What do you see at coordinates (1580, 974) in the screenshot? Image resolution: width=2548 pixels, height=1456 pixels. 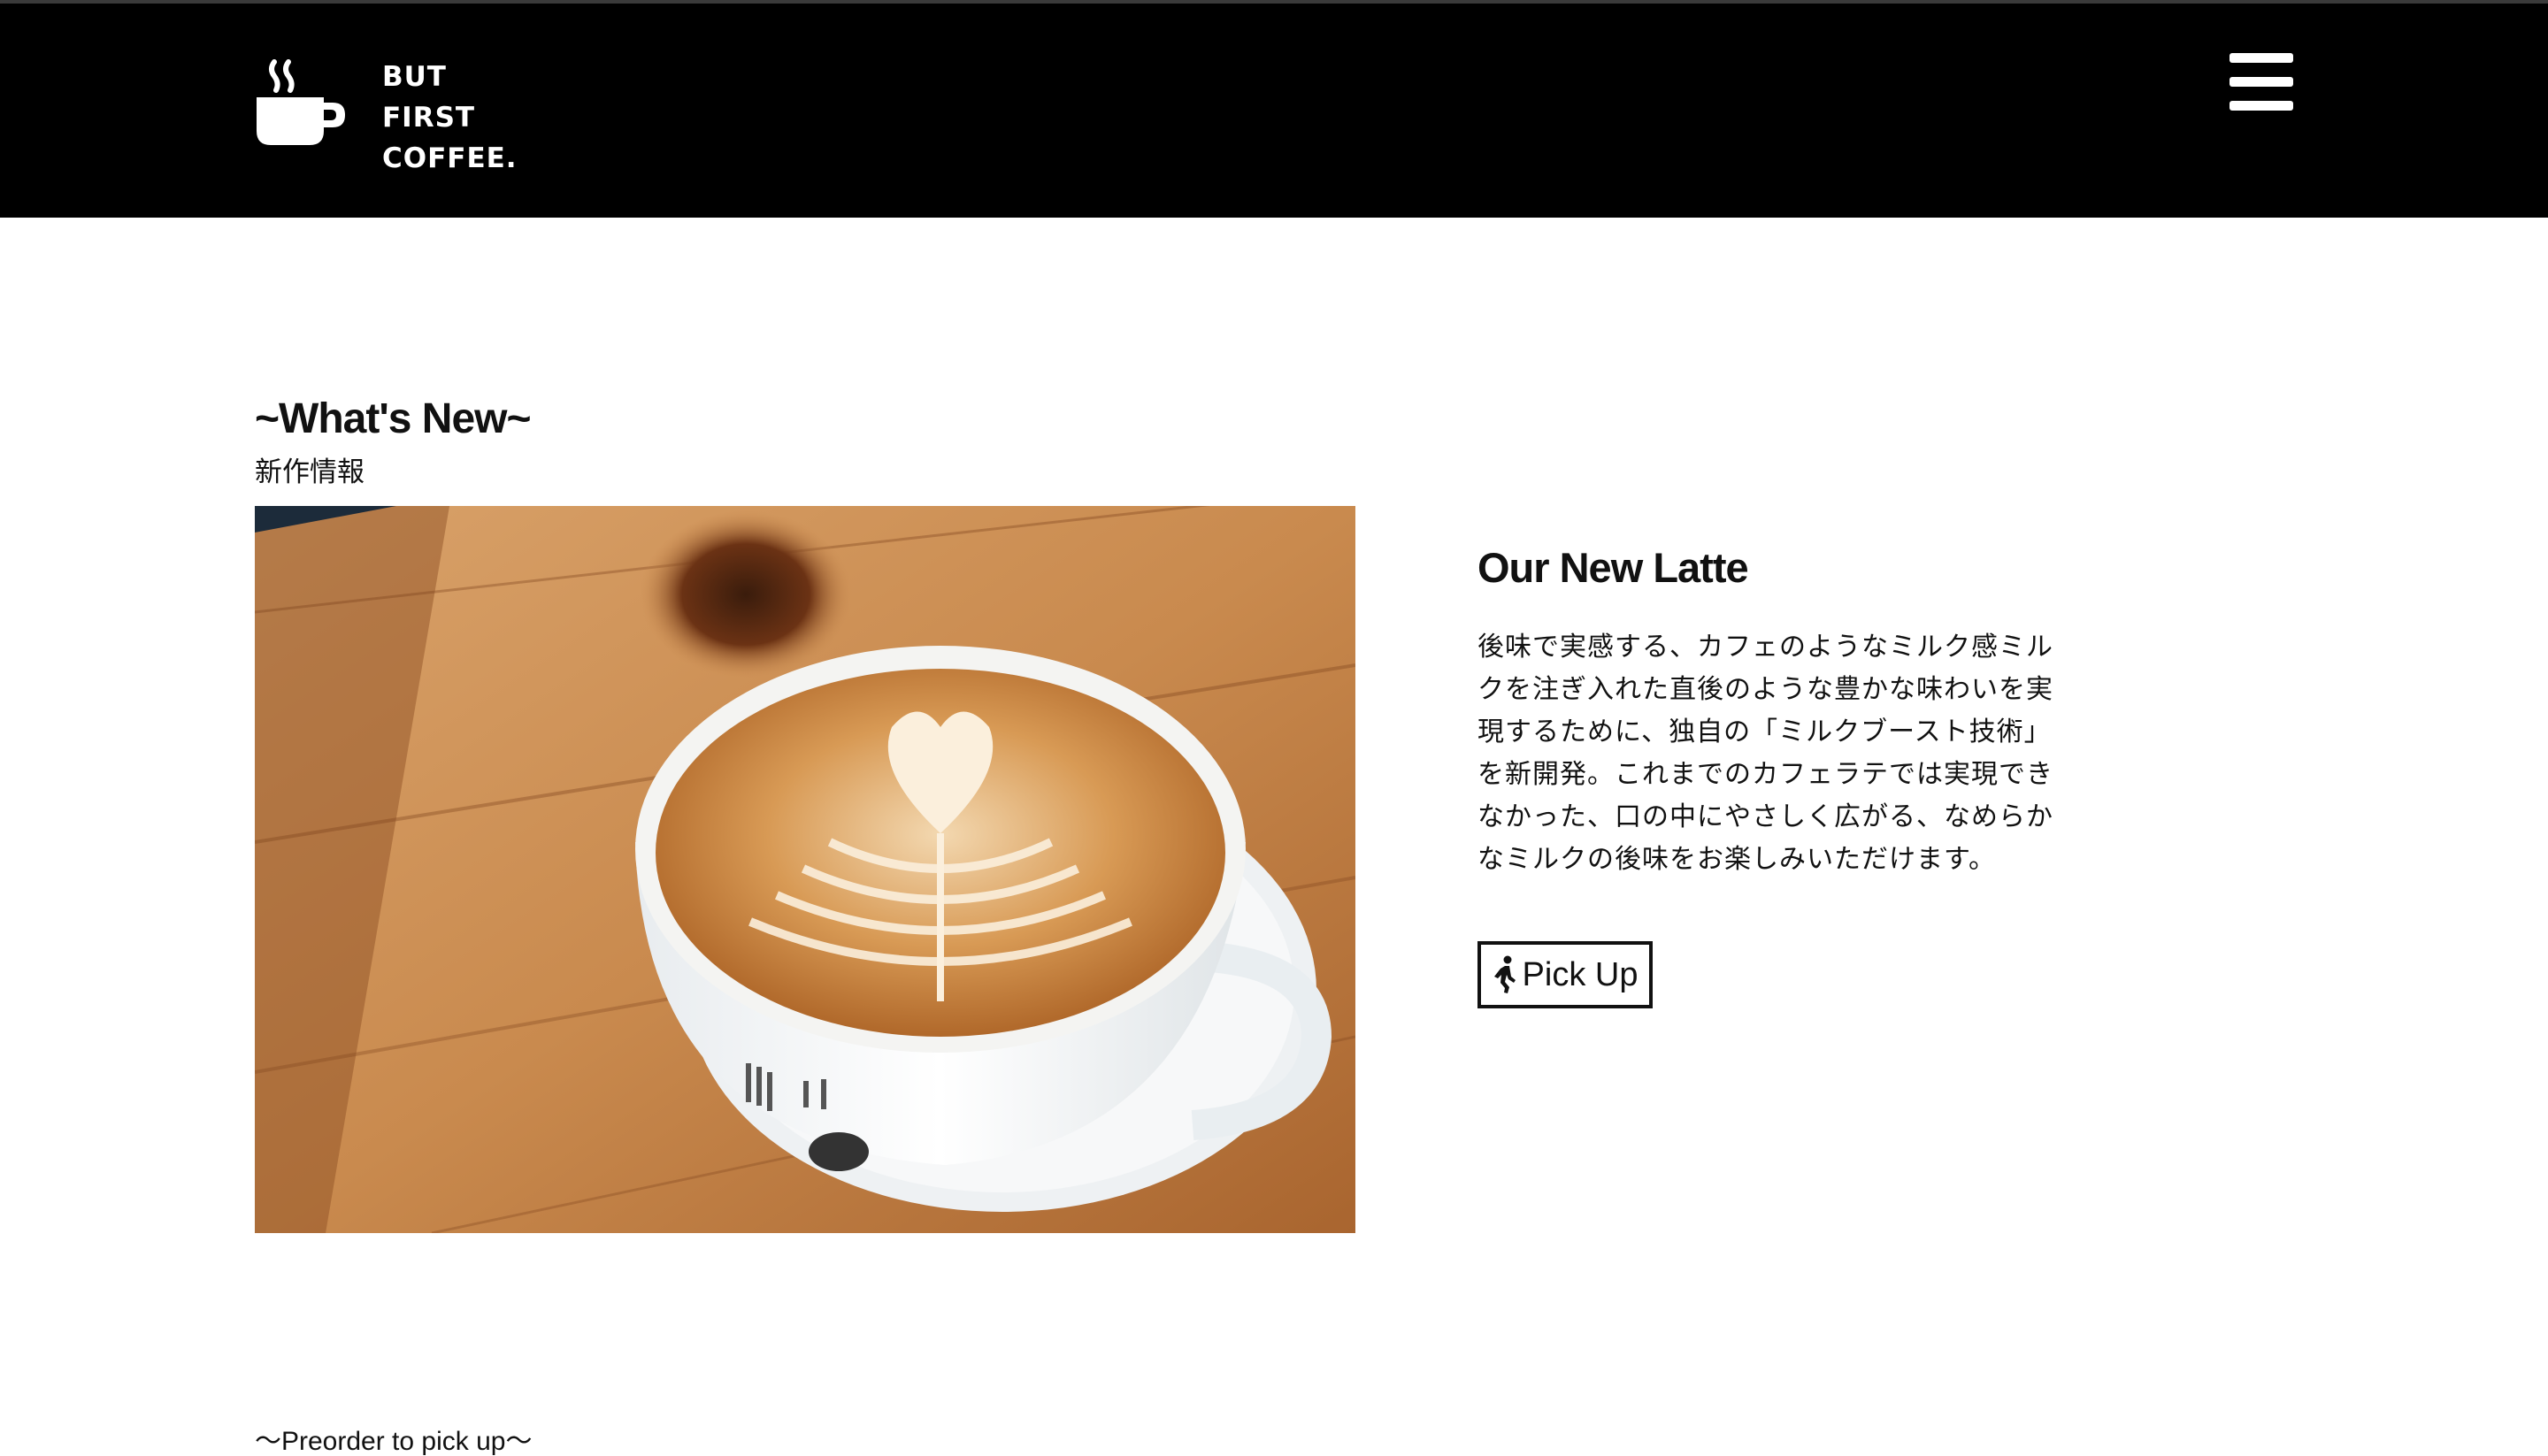 I see `pick-up-label: Pick Up` at bounding box center [1580, 974].